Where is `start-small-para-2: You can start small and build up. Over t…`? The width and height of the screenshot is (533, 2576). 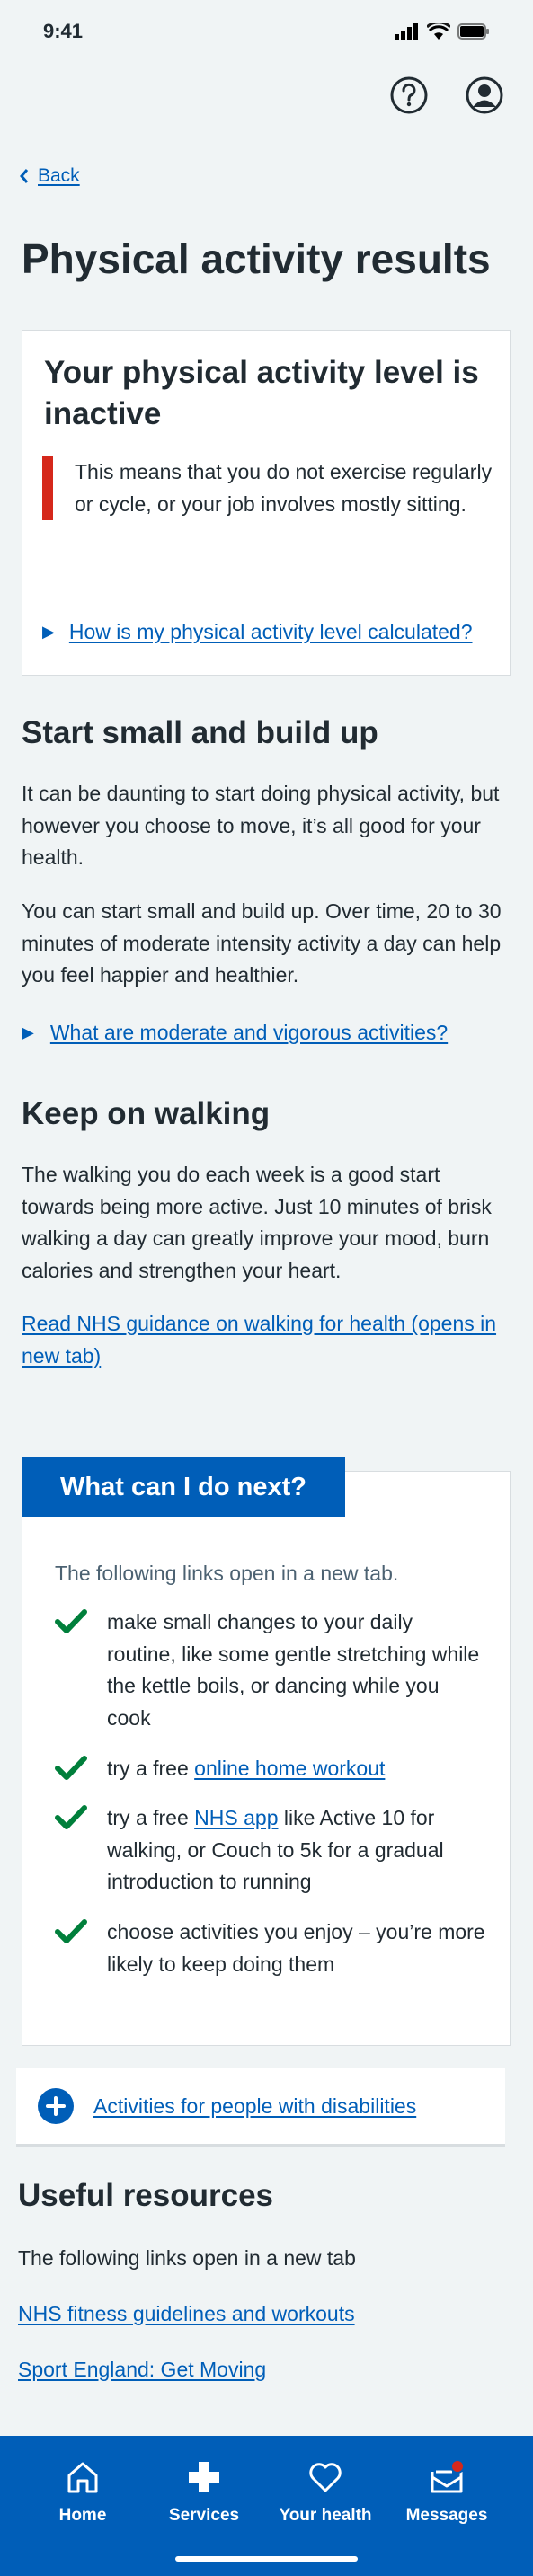
start-small-para-2: You can start small and build up. Over t… is located at coordinates (262, 943).